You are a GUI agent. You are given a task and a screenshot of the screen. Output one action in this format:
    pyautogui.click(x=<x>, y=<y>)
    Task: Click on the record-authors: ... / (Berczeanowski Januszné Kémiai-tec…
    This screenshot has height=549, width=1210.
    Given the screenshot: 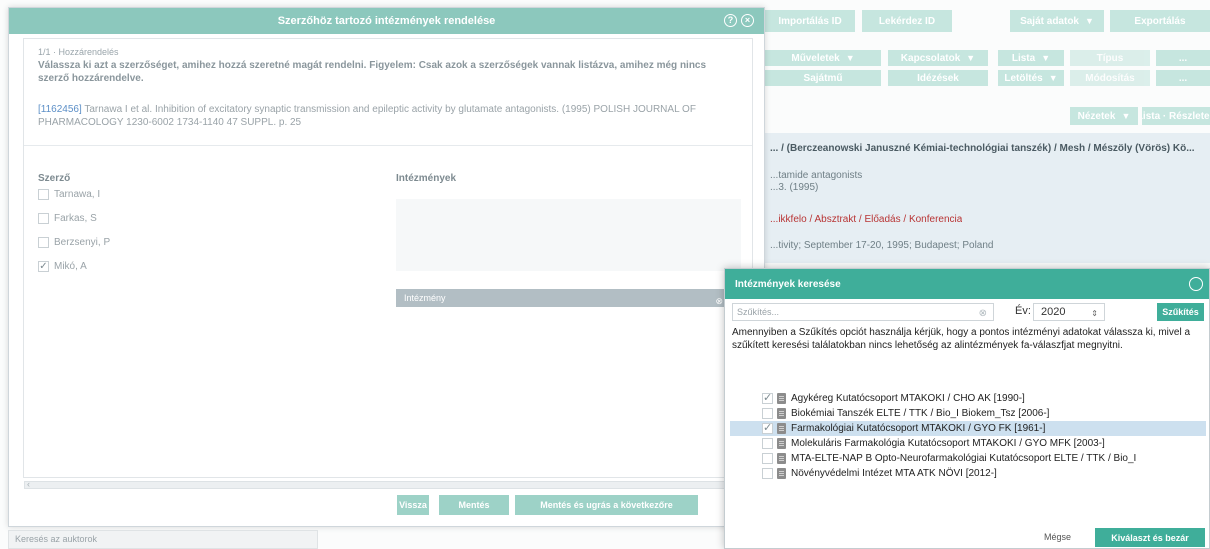 What is the action you would take?
    pyautogui.click(x=982, y=148)
    